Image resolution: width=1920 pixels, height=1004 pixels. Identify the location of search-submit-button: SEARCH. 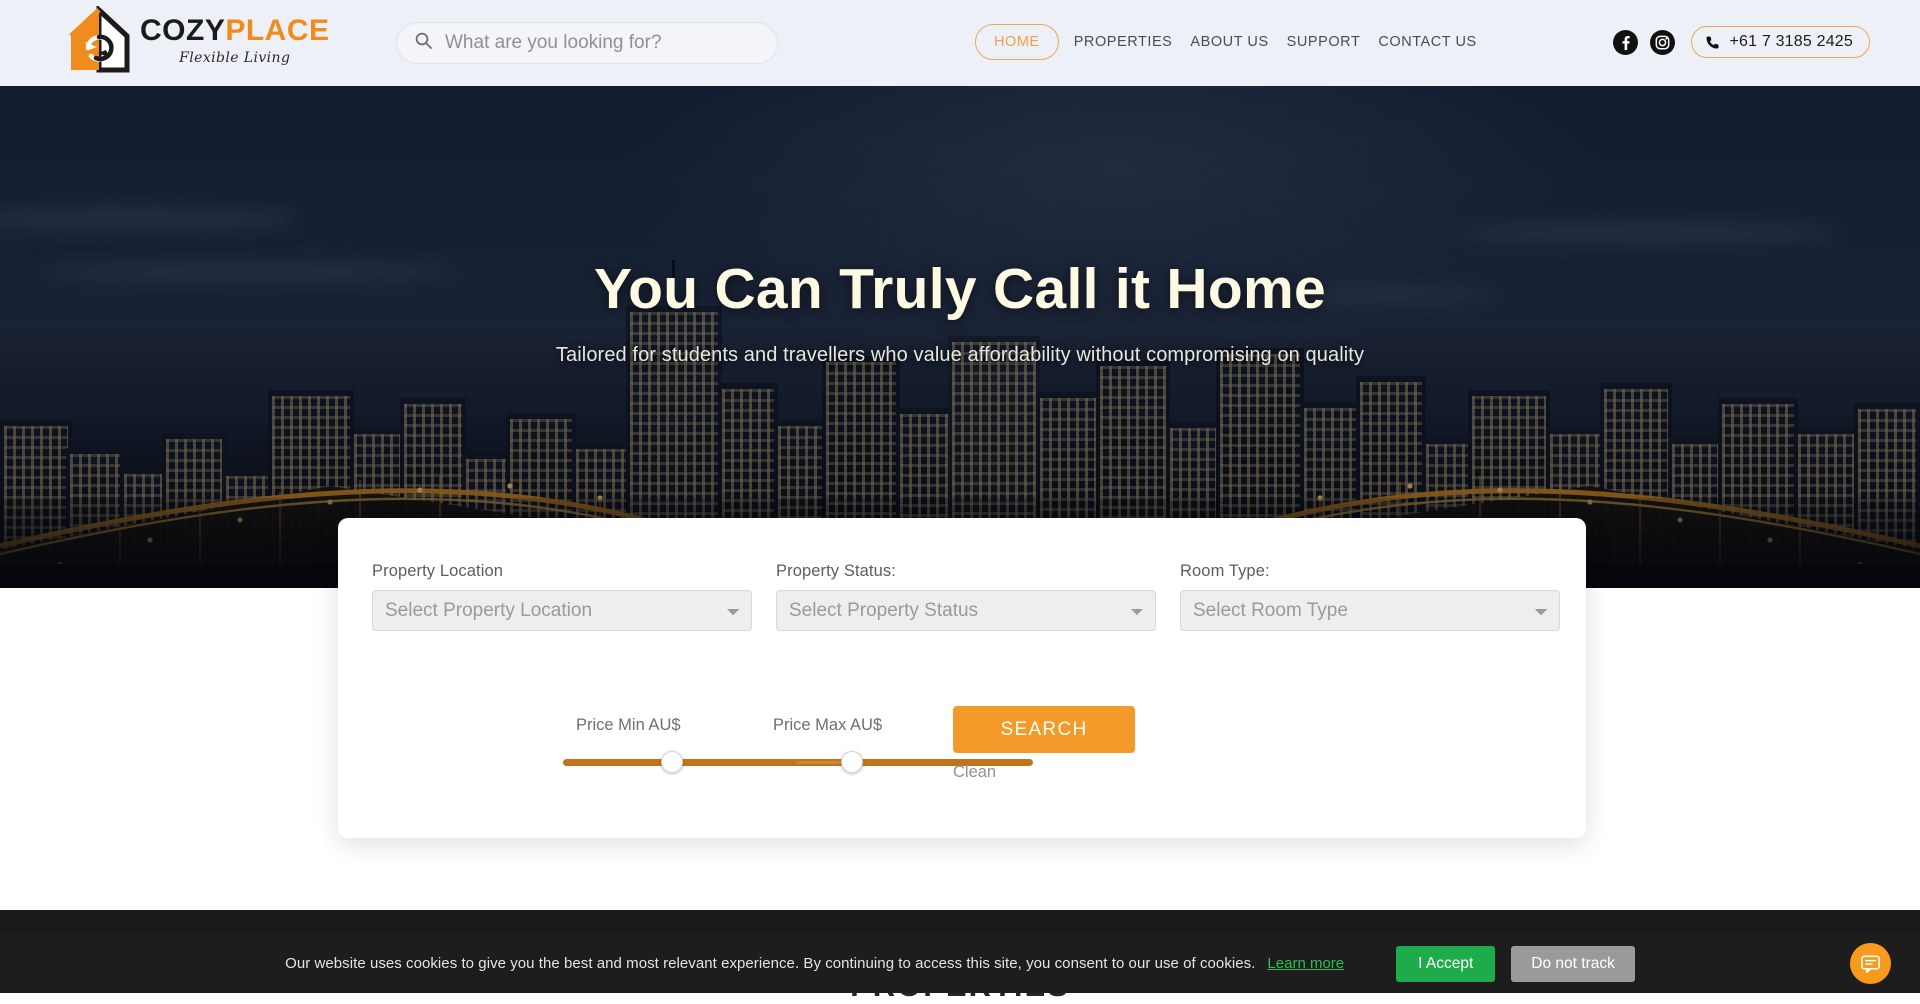
(1044, 729).